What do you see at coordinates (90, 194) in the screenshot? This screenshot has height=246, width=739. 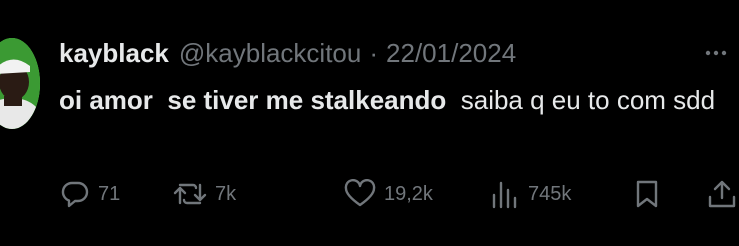 I see `reply-button: 71` at bounding box center [90, 194].